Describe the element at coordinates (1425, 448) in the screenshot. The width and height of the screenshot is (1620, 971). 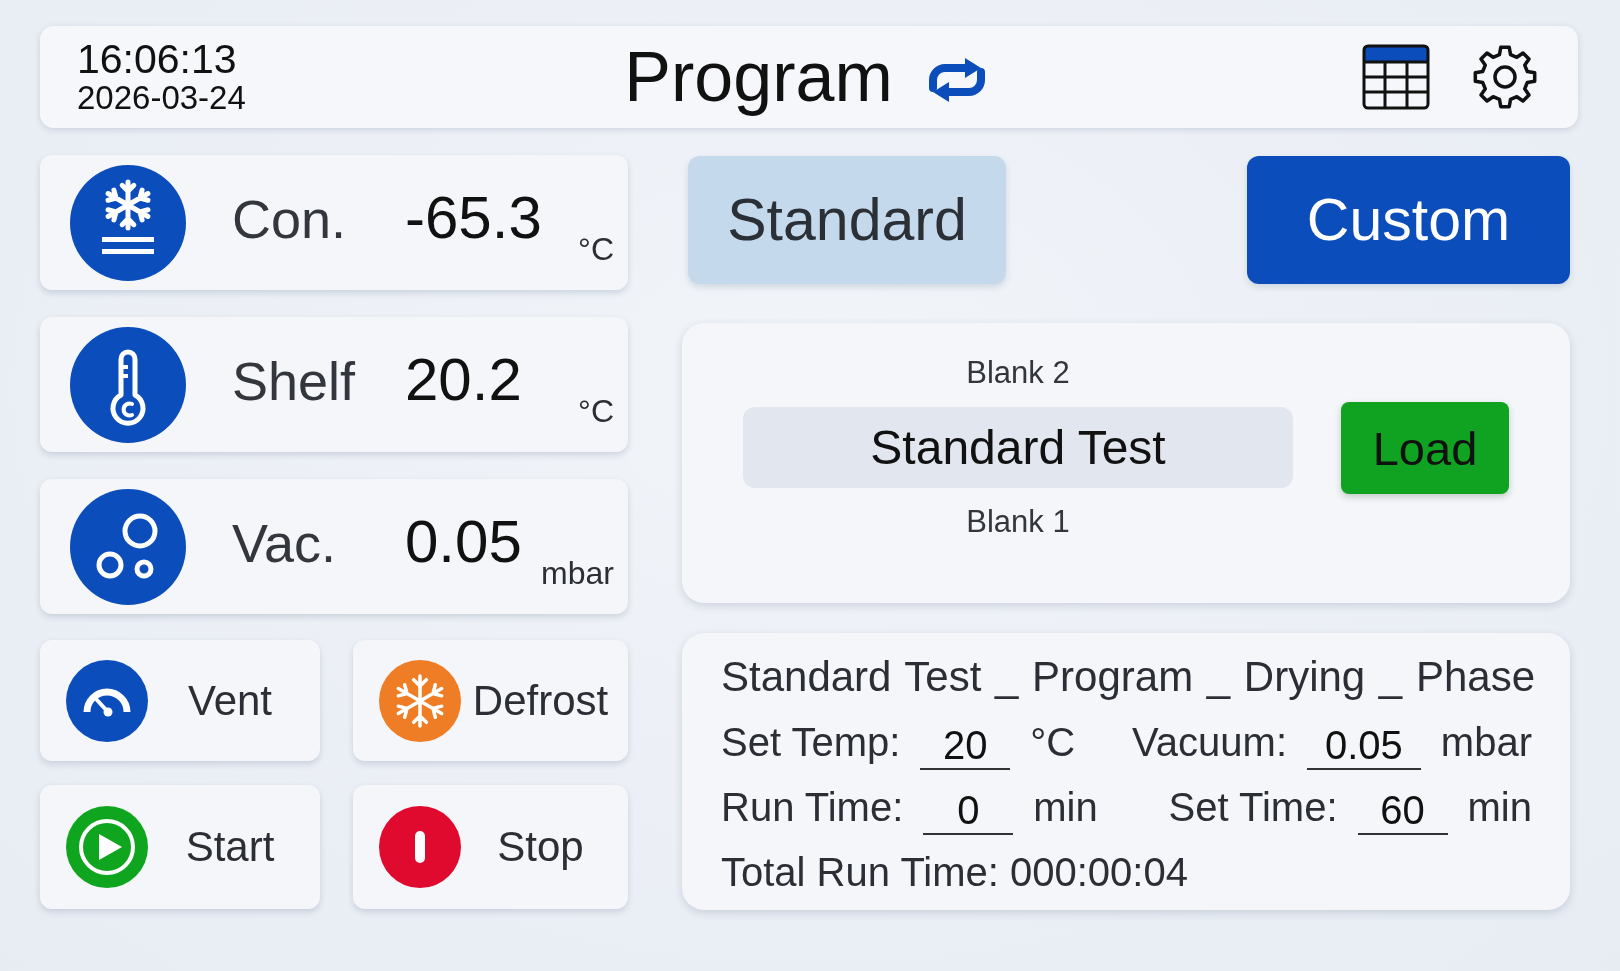
I see `load-button: Load` at that location.